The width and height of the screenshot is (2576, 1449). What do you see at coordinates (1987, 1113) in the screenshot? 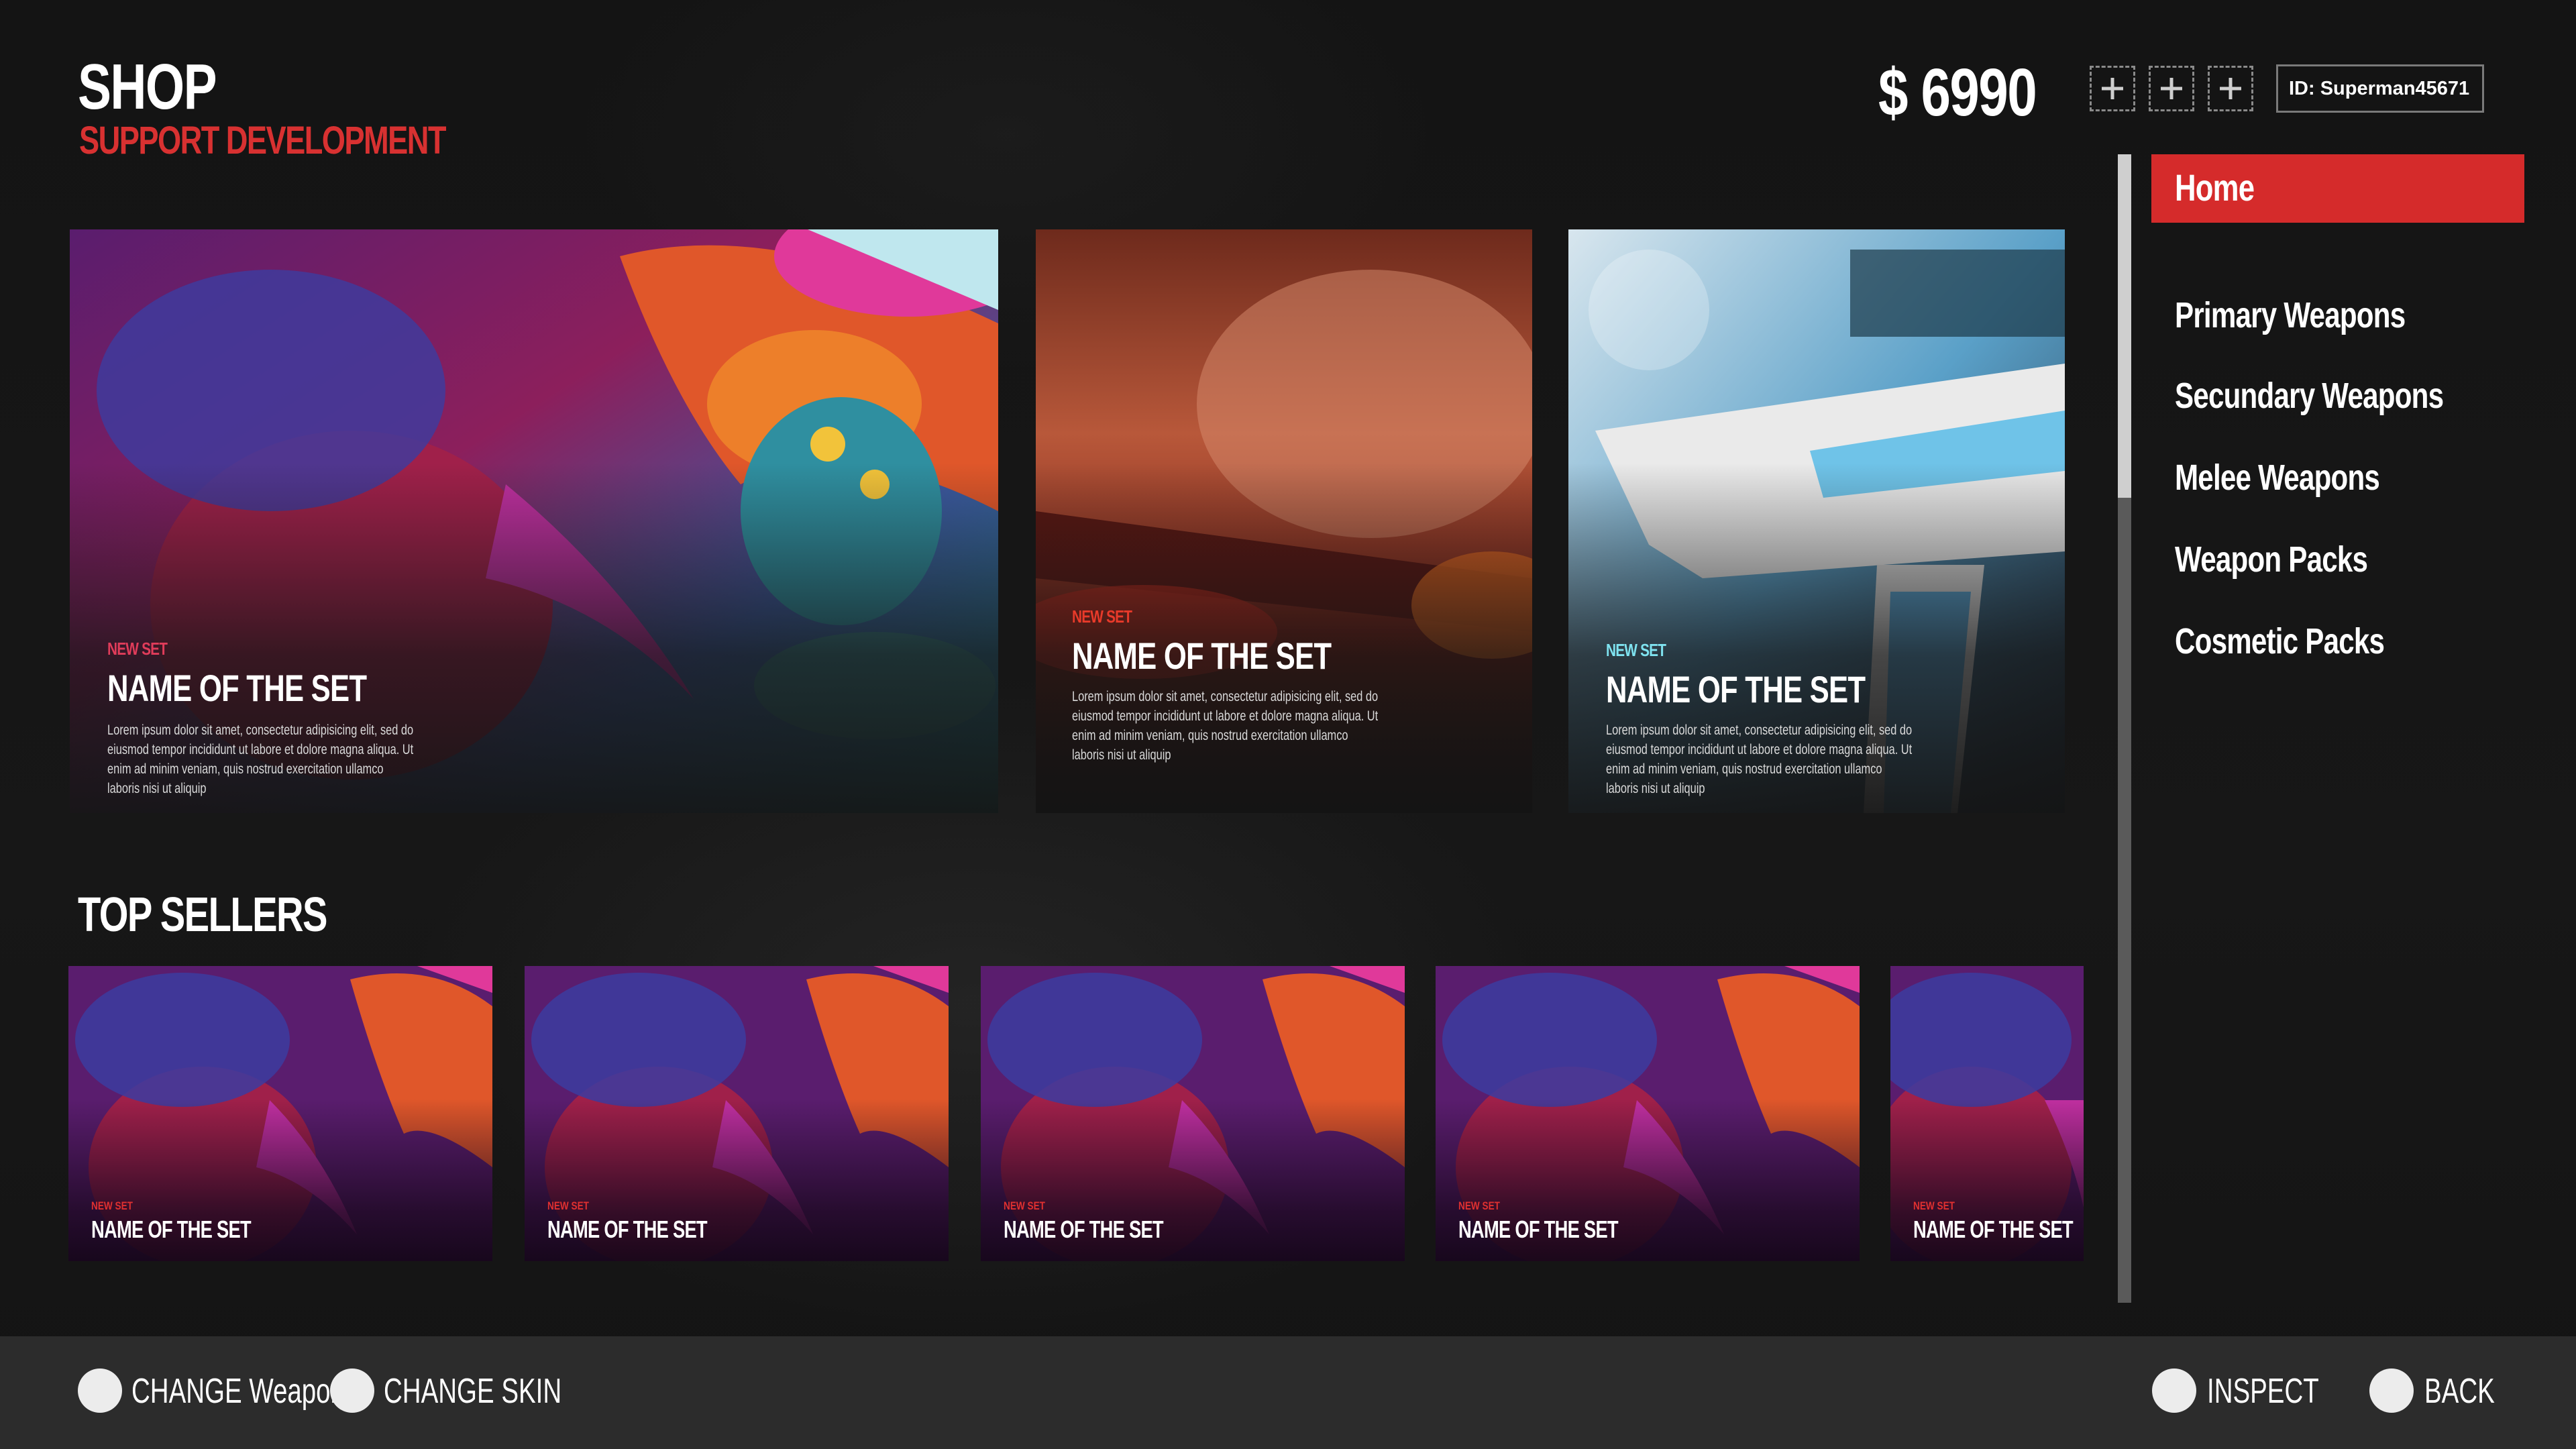
I see `top-seller-card-5: NEW SET NAME OF THE SET` at bounding box center [1987, 1113].